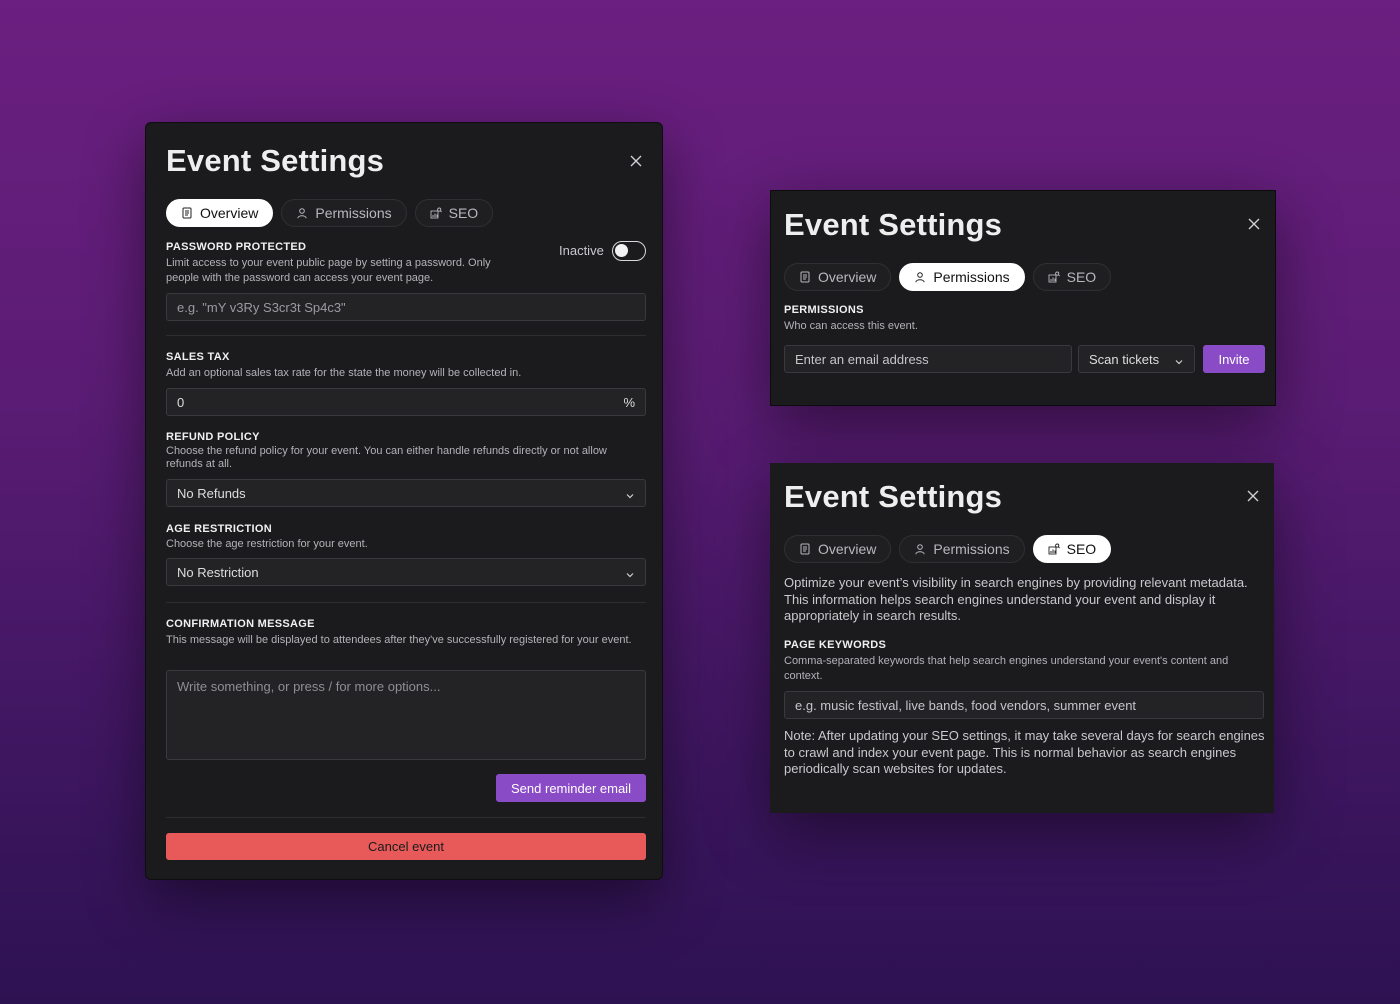  Describe the element at coordinates (213, 437) in the screenshot. I see `refund-heading: REFUND POLICY` at that location.